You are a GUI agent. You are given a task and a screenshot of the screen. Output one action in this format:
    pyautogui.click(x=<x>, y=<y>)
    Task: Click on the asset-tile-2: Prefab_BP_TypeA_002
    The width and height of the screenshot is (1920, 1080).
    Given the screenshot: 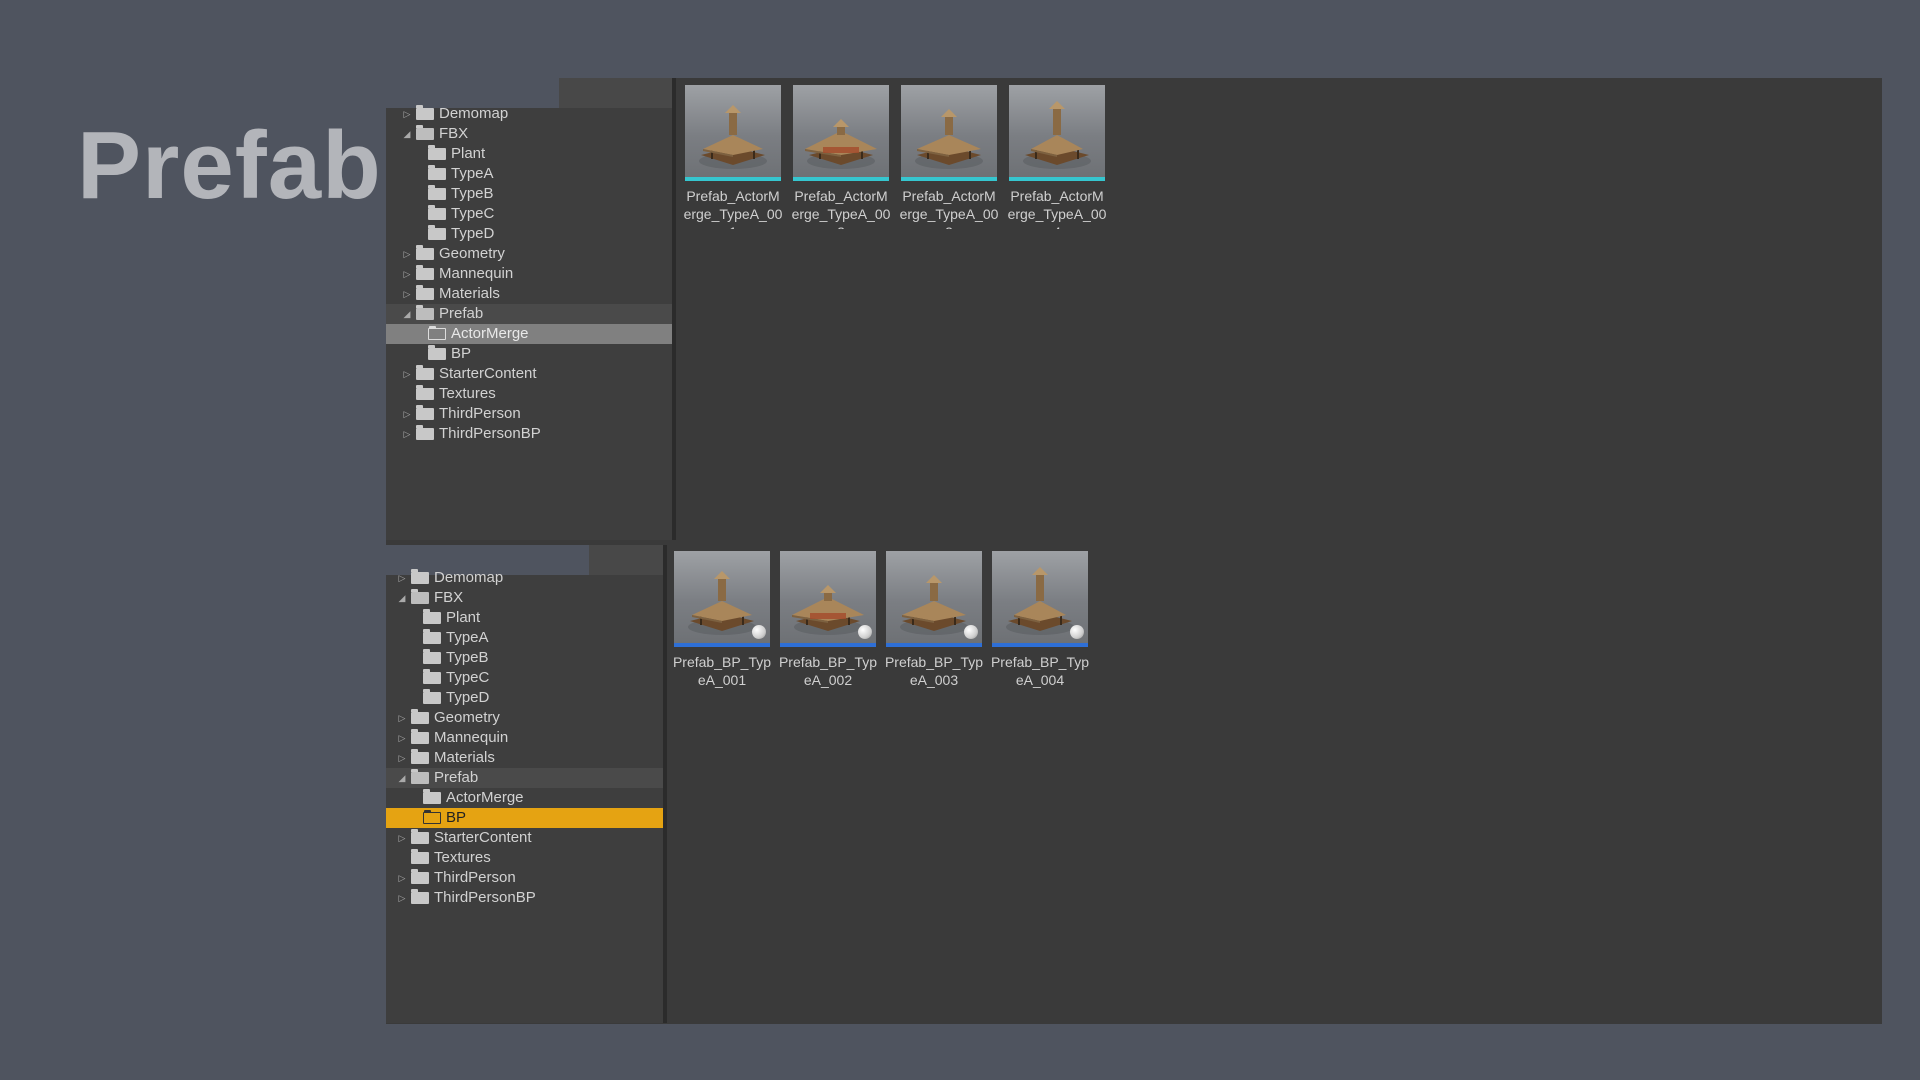 What is the action you would take?
    pyautogui.click(x=828, y=620)
    